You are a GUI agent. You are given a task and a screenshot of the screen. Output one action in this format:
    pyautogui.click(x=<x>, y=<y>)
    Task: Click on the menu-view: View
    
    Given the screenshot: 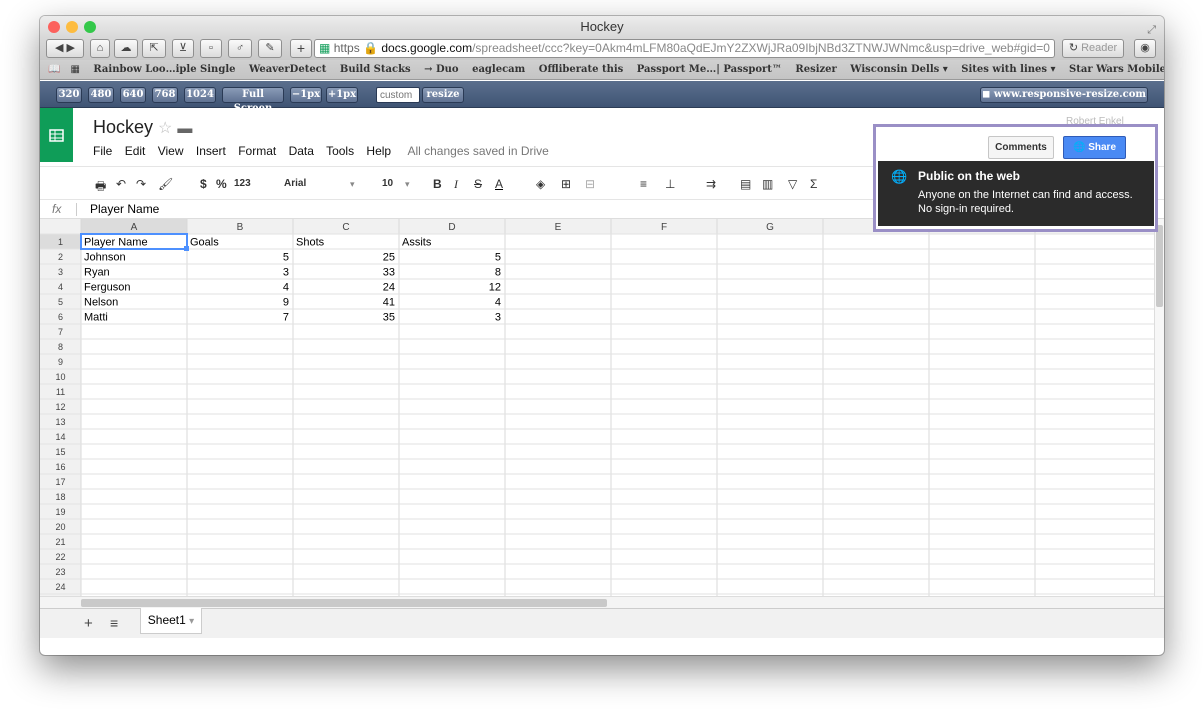 What is the action you would take?
    pyautogui.click(x=171, y=151)
    